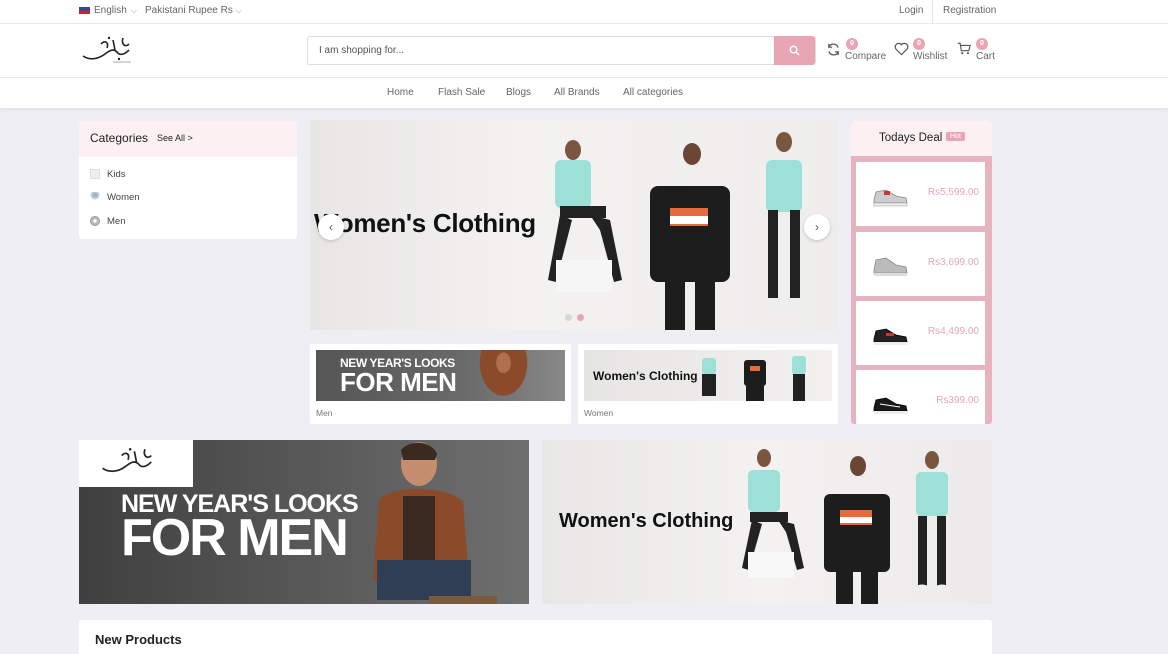 The image size is (1168, 654). I want to click on search-icon, so click(794, 50).